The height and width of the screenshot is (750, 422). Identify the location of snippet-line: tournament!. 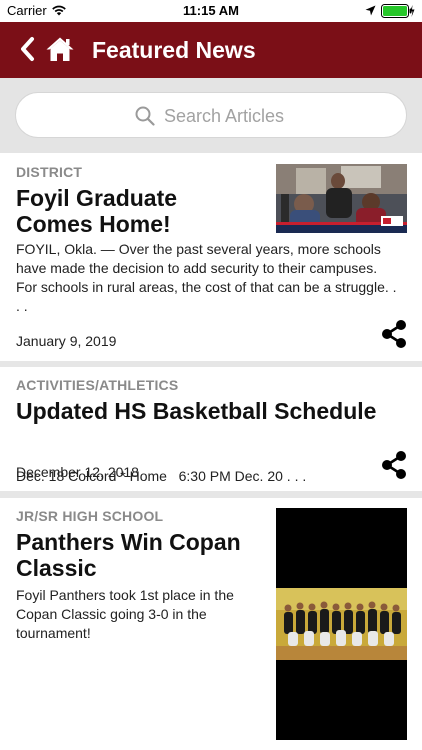
(53, 633).